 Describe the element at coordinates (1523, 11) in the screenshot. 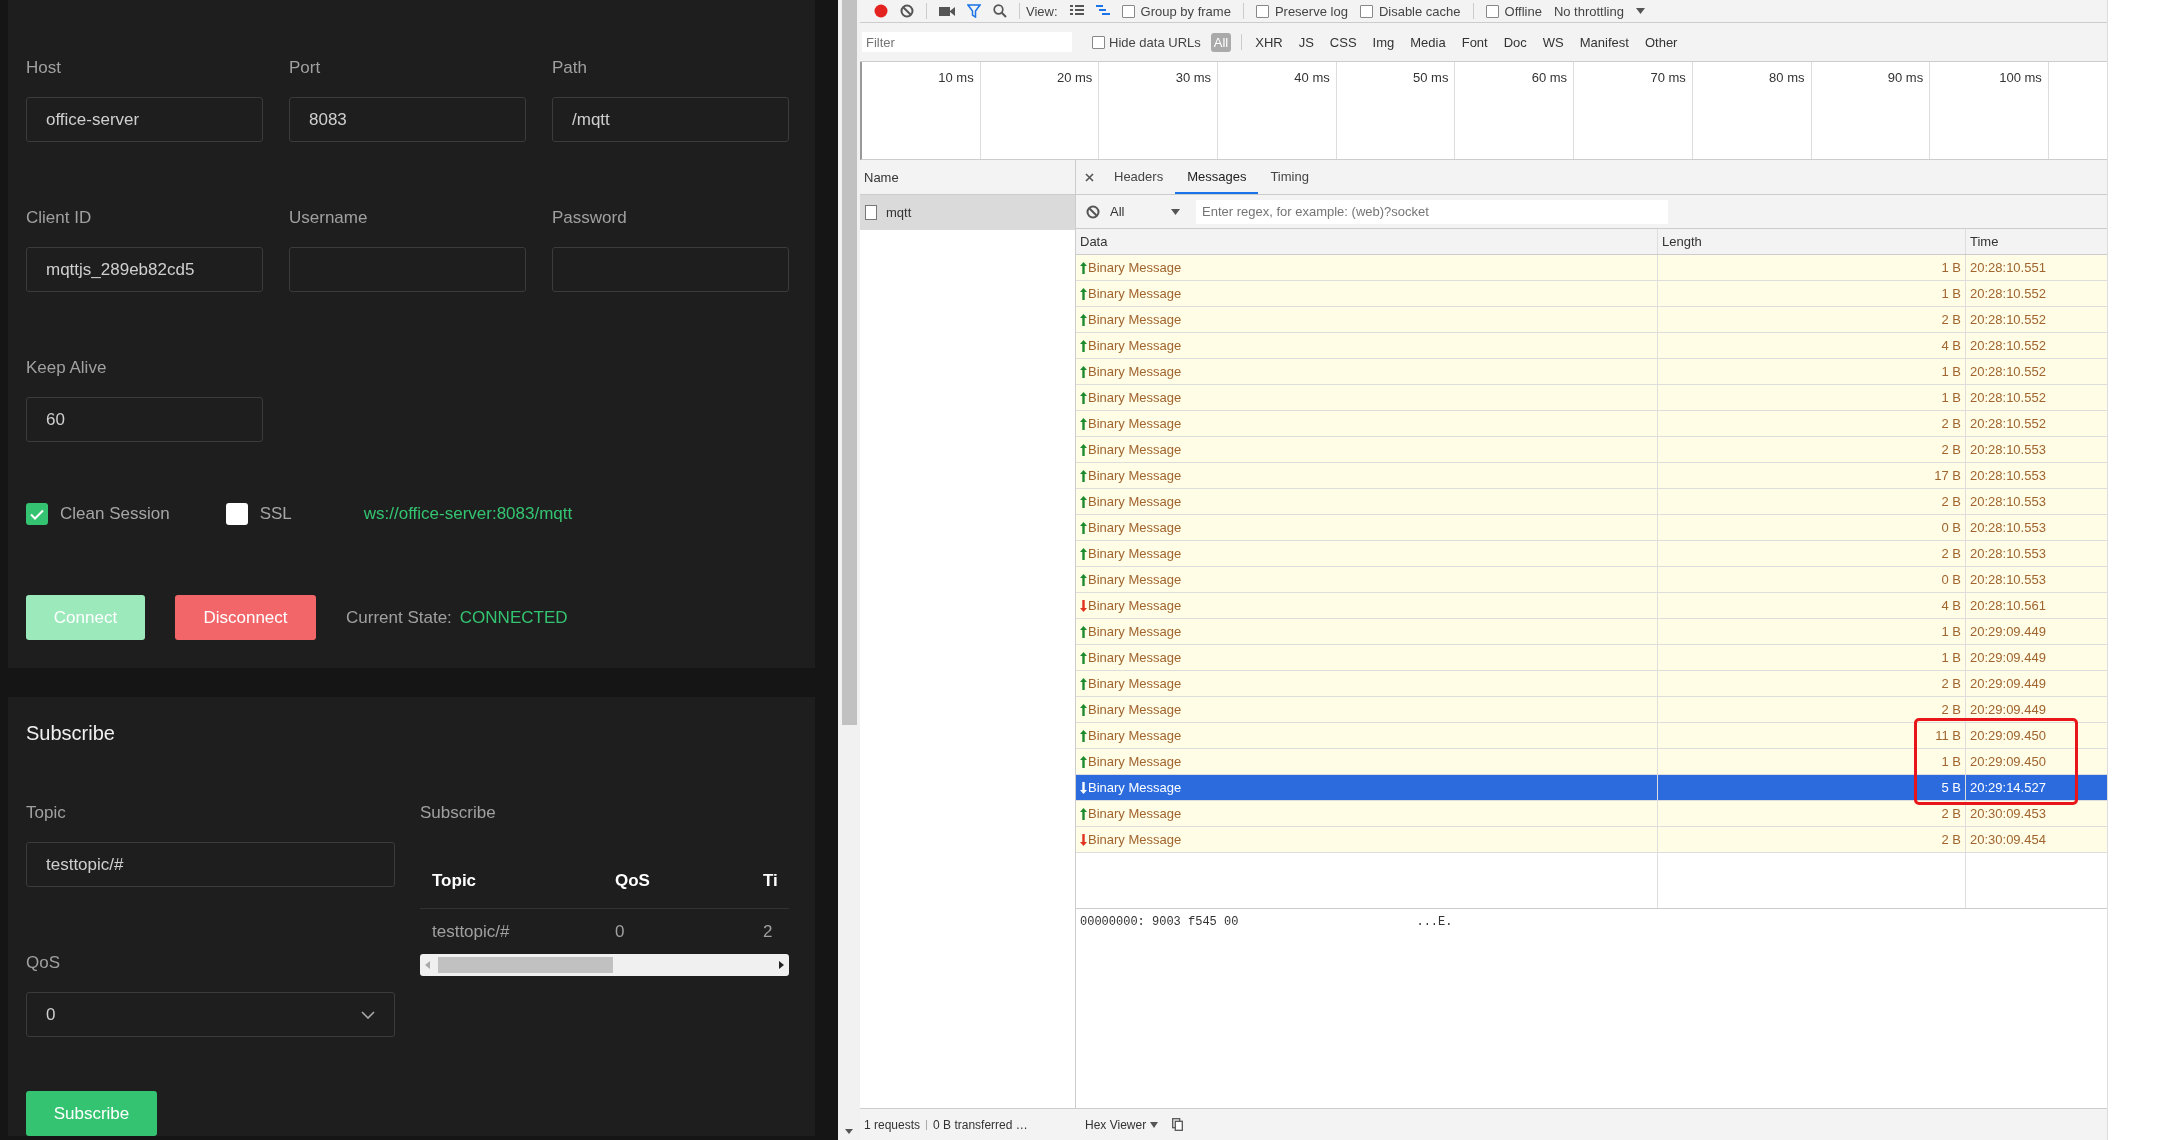

I see `checkbox-label: Offline` at that location.